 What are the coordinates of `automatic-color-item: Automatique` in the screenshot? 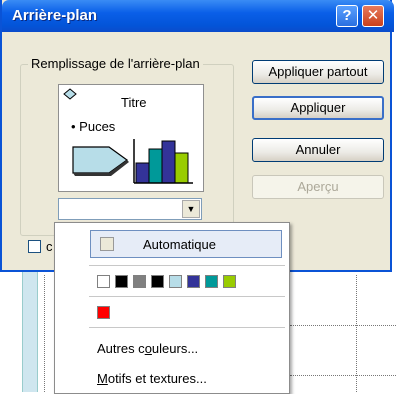 It's located at (186, 244).